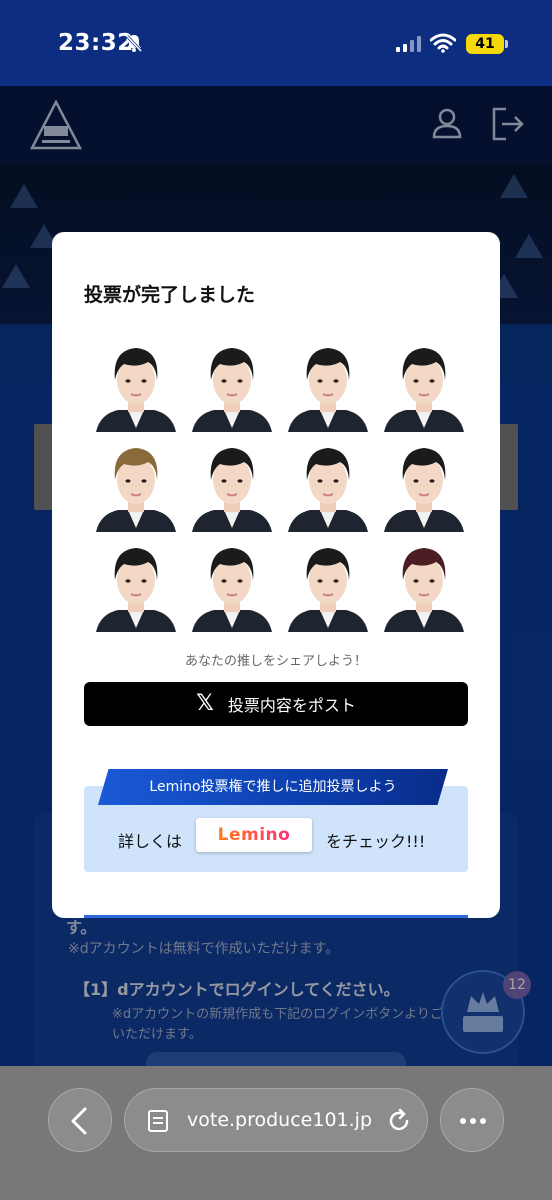  I want to click on browser-toolbar: vote.produce101.jp, so click(276, 1133).